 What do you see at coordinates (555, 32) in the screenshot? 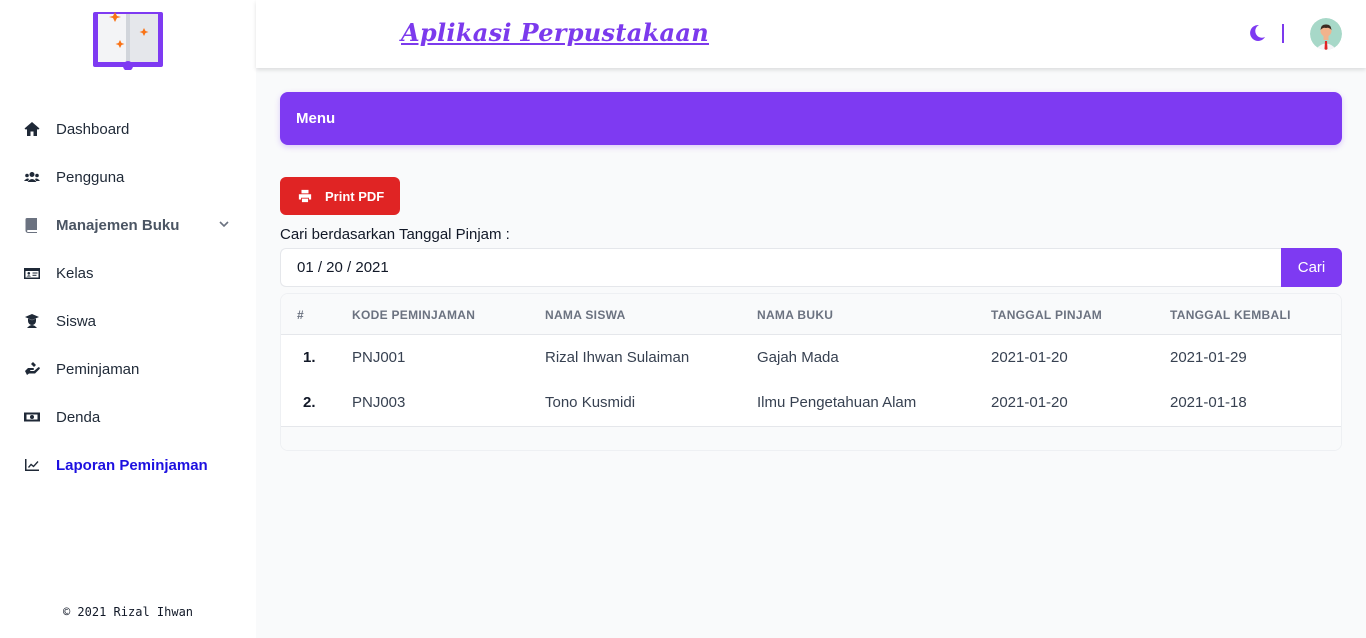
I see `app-title: Aplikasi Perpustakaan` at bounding box center [555, 32].